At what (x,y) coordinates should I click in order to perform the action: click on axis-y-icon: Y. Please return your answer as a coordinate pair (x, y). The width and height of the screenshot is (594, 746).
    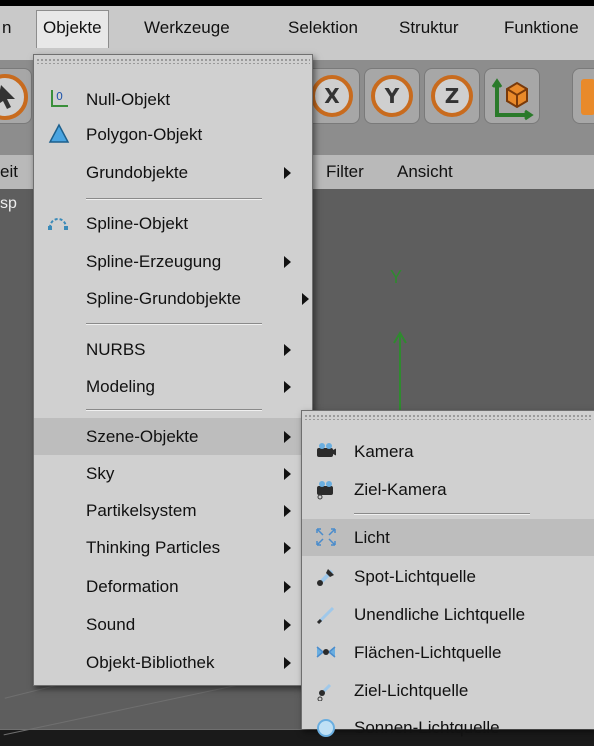
    Looking at the image, I should click on (392, 96).